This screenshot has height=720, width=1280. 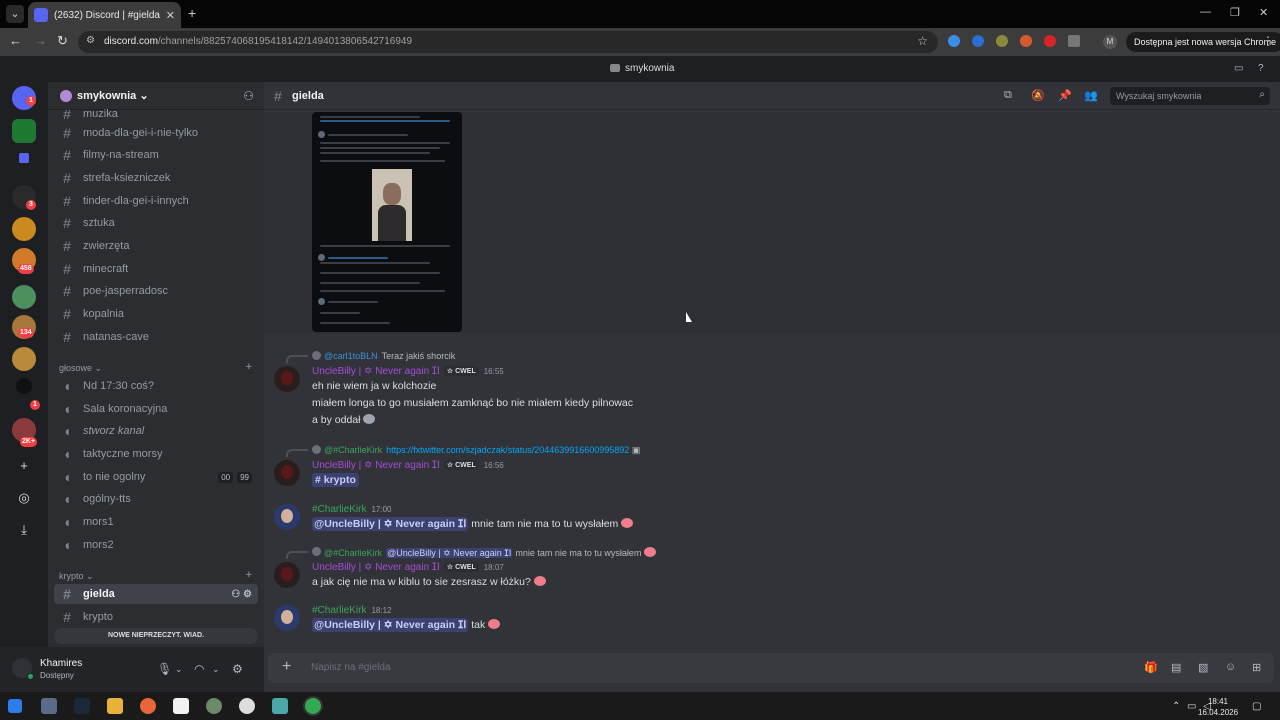 What do you see at coordinates (156, 178) in the screenshot?
I see `channel-item: # strefa-ksiezniczek` at bounding box center [156, 178].